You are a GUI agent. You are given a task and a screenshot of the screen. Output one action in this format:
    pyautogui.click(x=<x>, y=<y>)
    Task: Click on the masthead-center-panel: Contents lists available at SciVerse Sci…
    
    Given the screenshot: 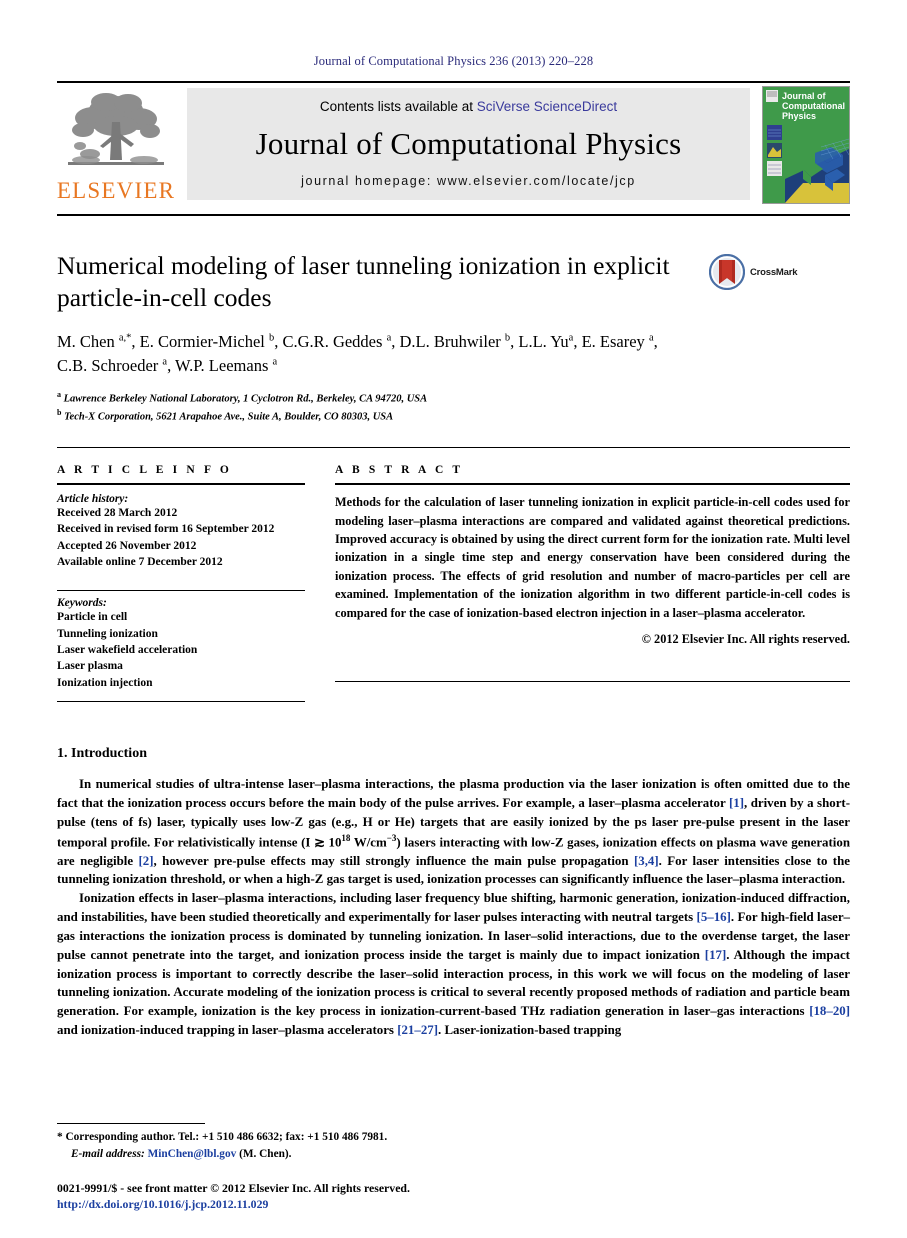 What is the action you would take?
    pyautogui.click(x=468, y=144)
    